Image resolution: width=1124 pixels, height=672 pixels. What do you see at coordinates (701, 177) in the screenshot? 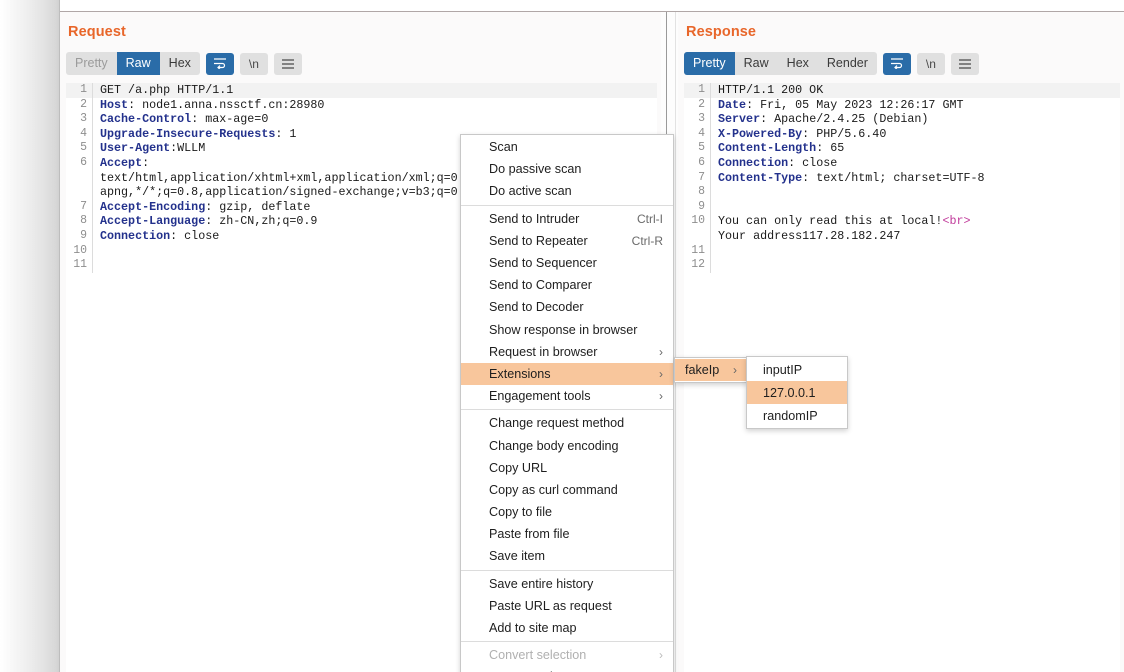
I see `line-number: 7` at bounding box center [701, 177].